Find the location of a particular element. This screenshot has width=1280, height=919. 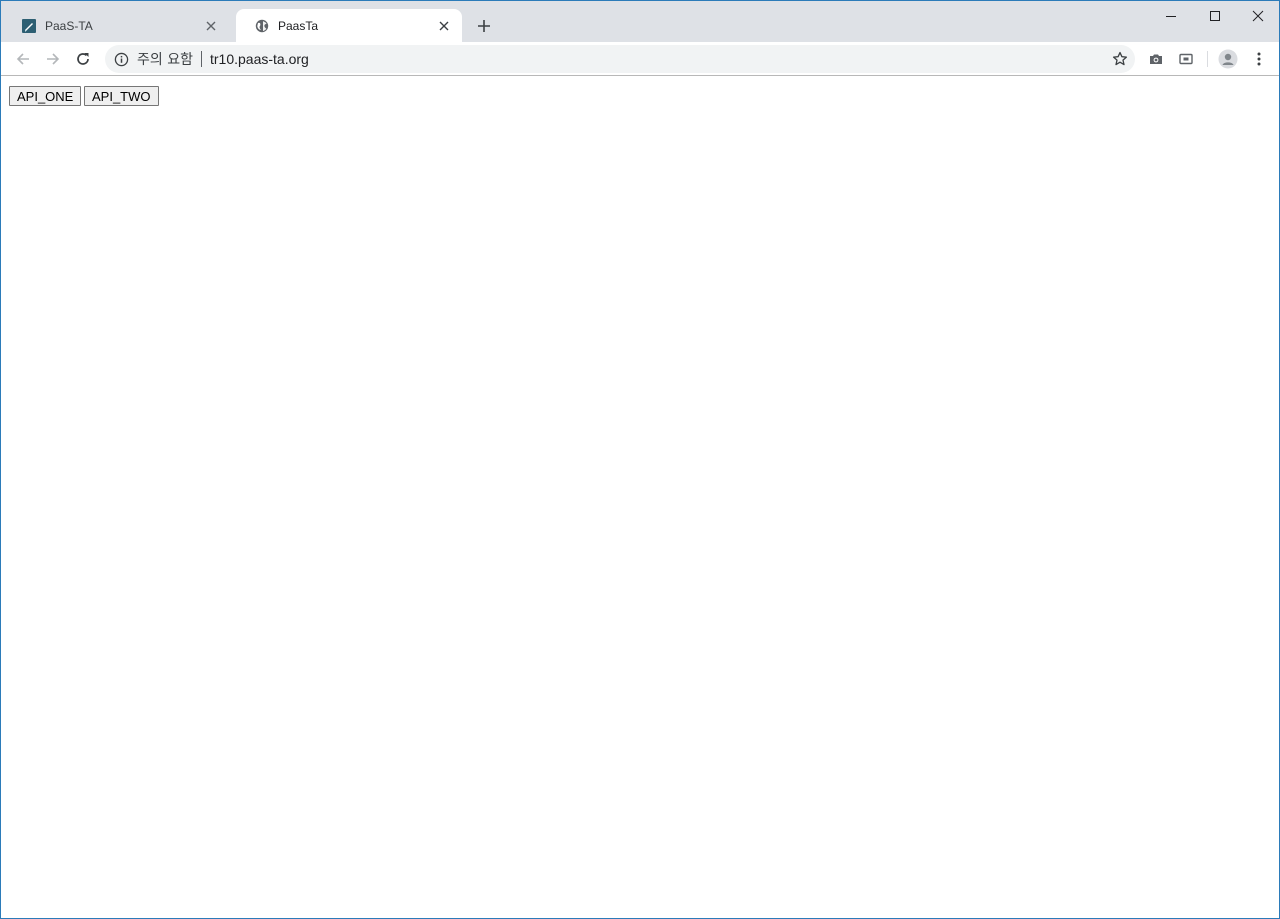

minimize-button is located at coordinates (1171, 16).